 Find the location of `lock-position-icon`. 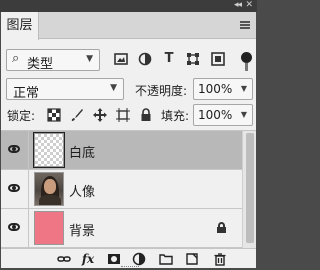

lock-position-icon is located at coordinates (100, 115).